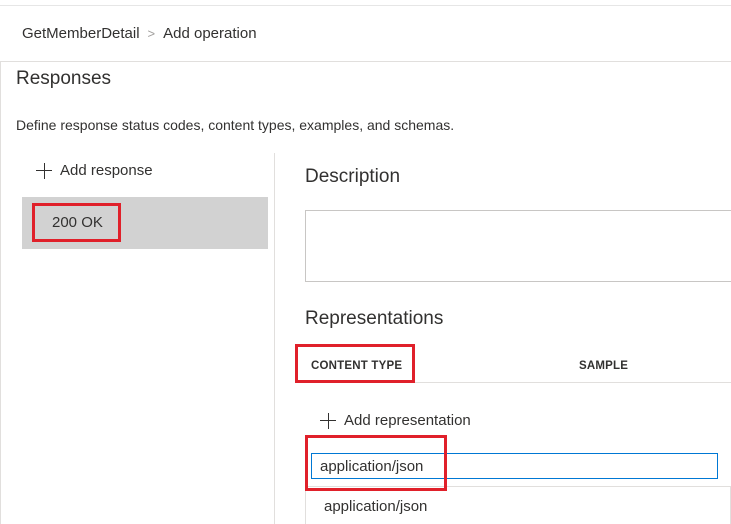  I want to click on header-divider, so click(365, 61).